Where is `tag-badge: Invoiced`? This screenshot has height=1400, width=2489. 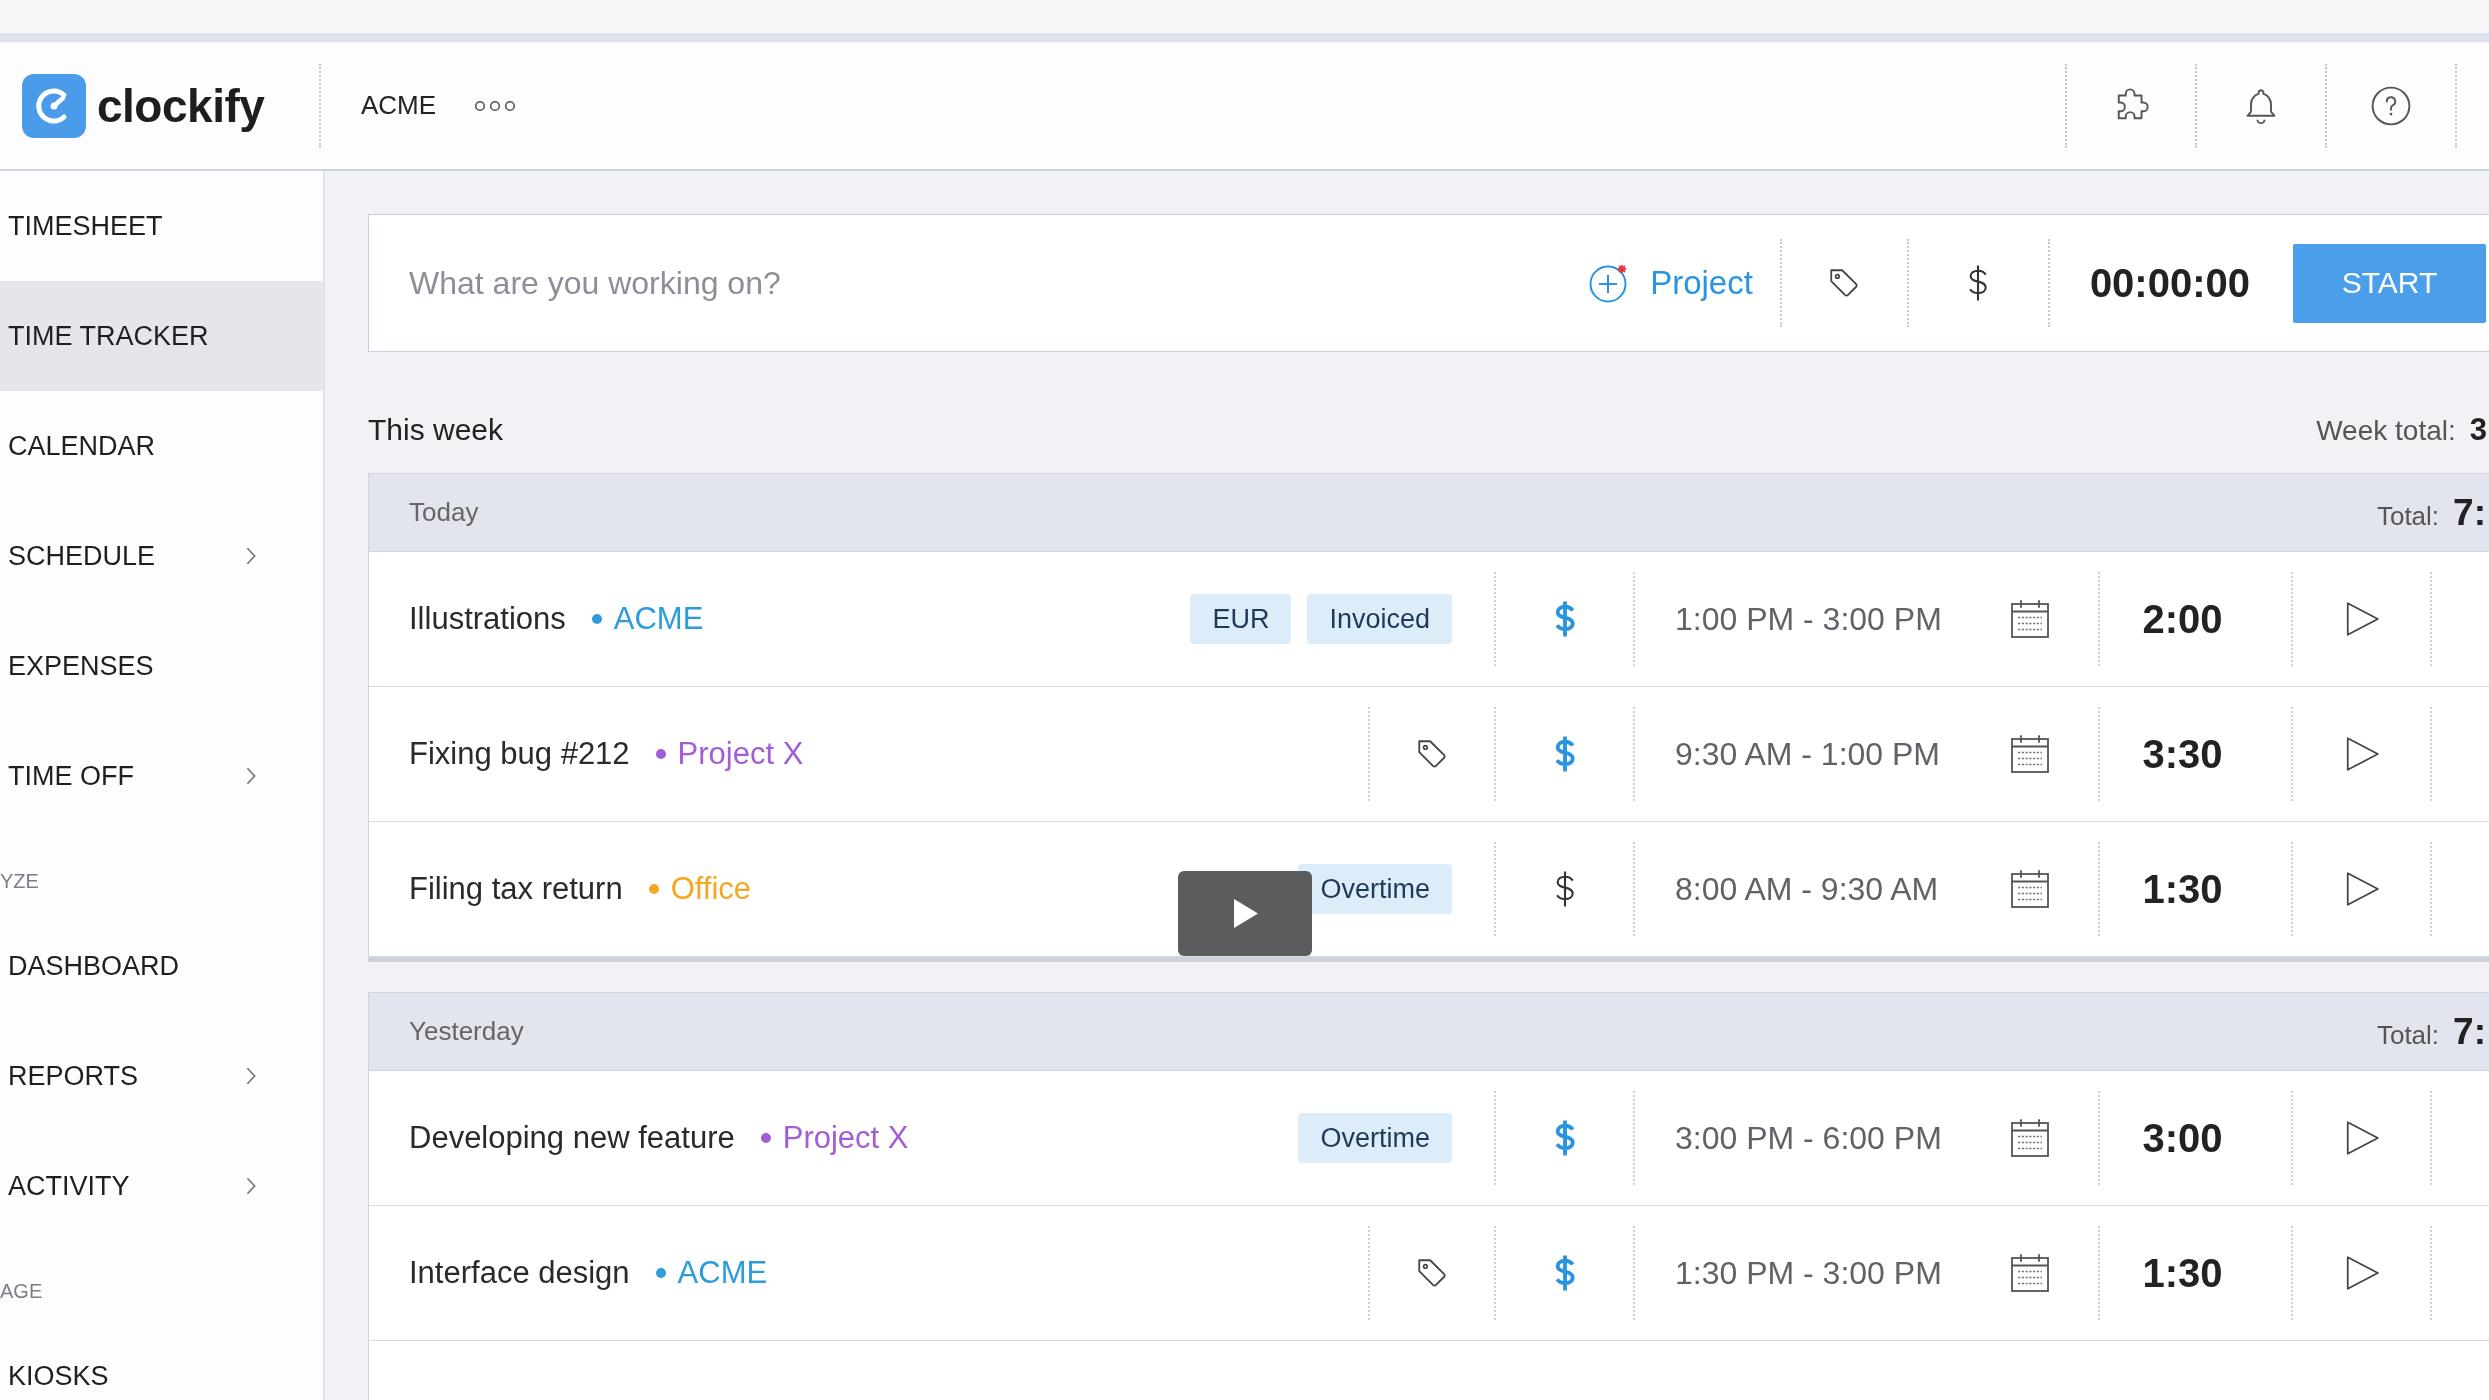
tag-badge: Invoiced is located at coordinates (1379, 619).